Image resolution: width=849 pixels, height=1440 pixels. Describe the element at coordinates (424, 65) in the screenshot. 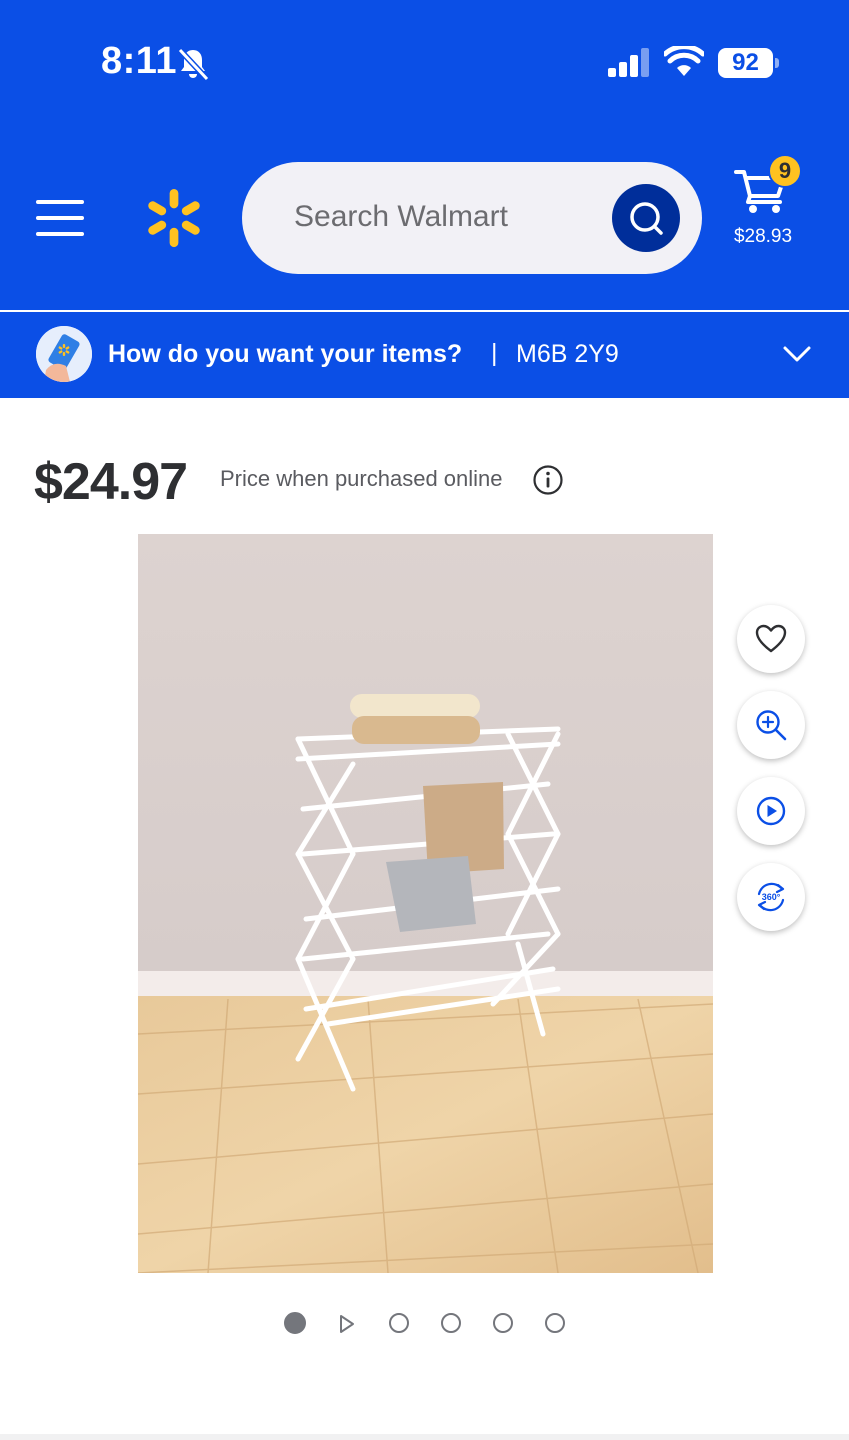

I see `status-bar: 8:11 92` at that location.